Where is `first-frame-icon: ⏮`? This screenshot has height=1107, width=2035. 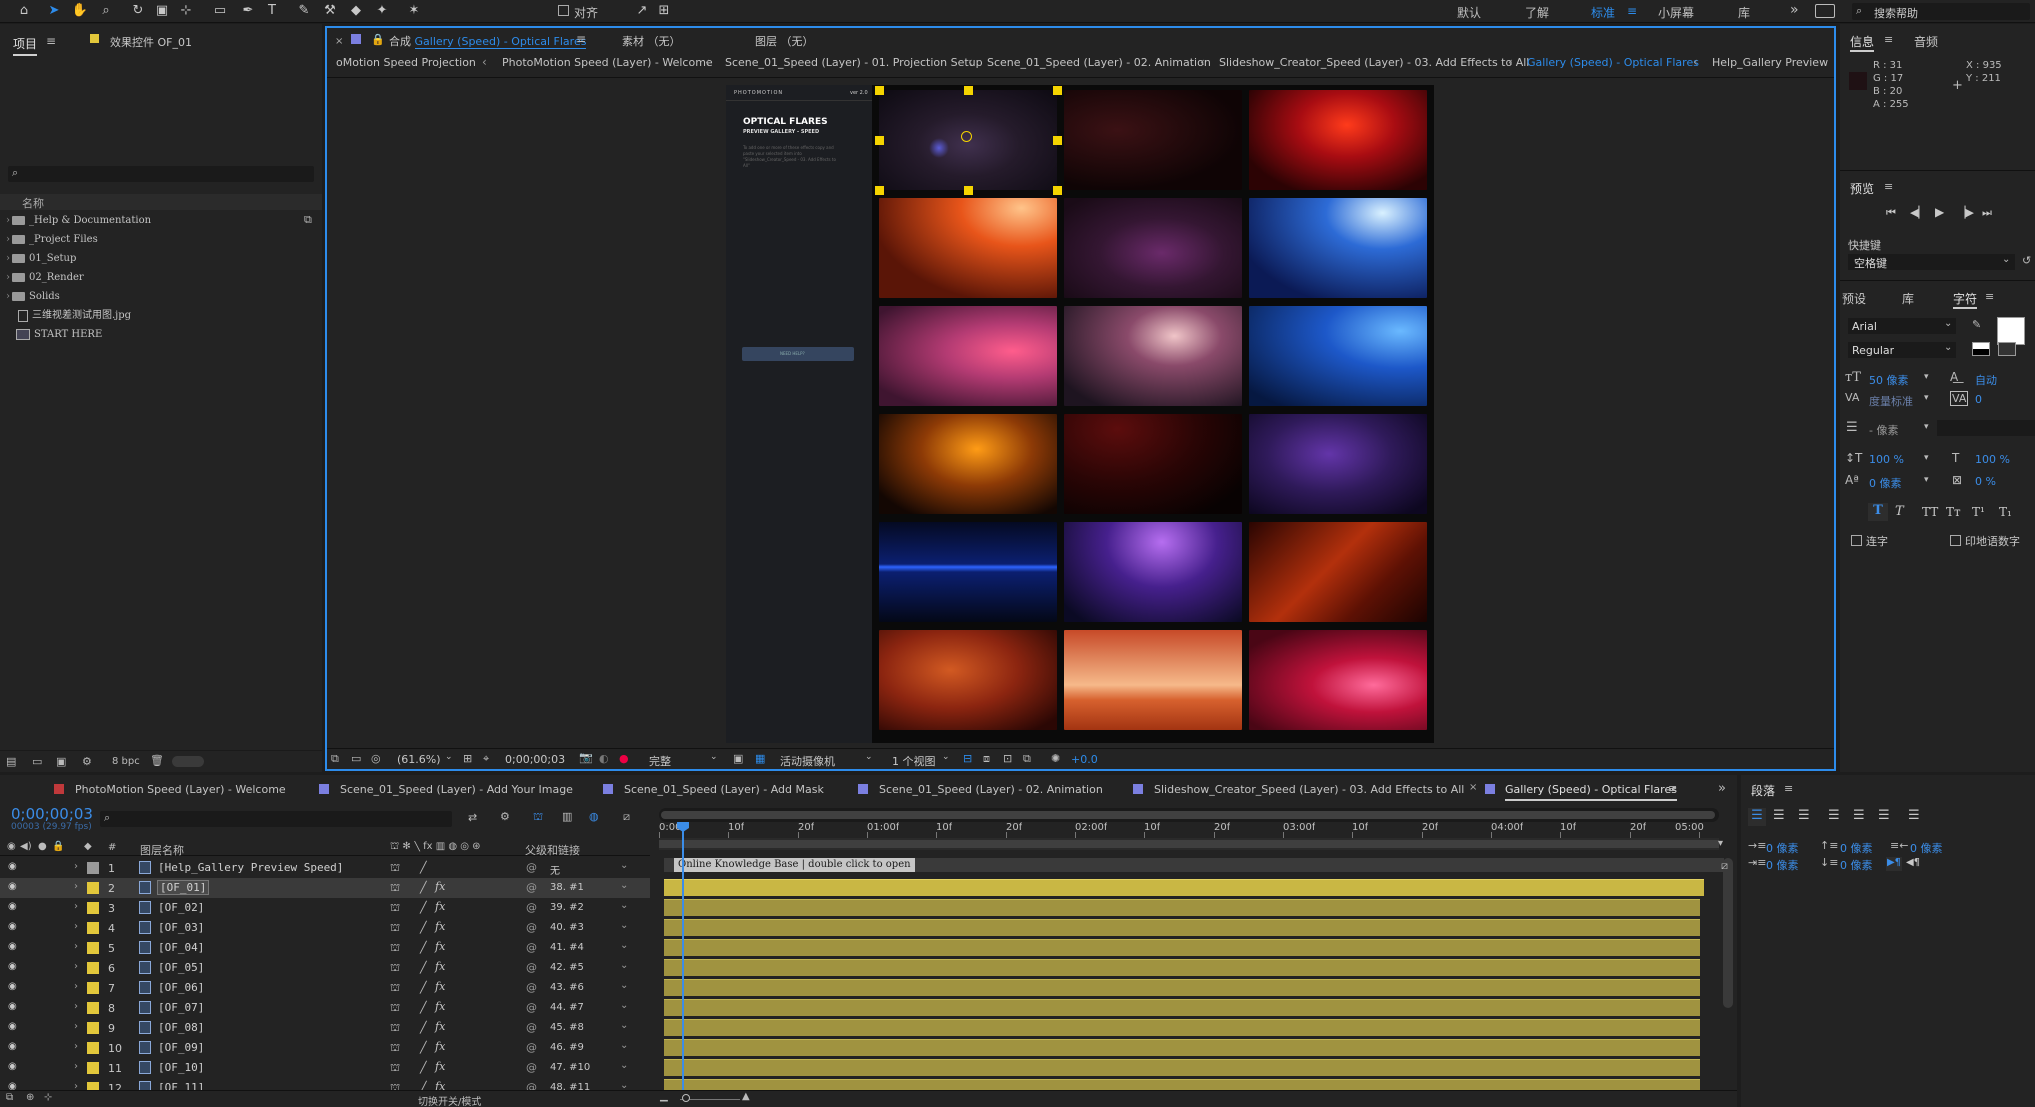 first-frame-icon: ⏮ is located at coordinates (1891, 213).